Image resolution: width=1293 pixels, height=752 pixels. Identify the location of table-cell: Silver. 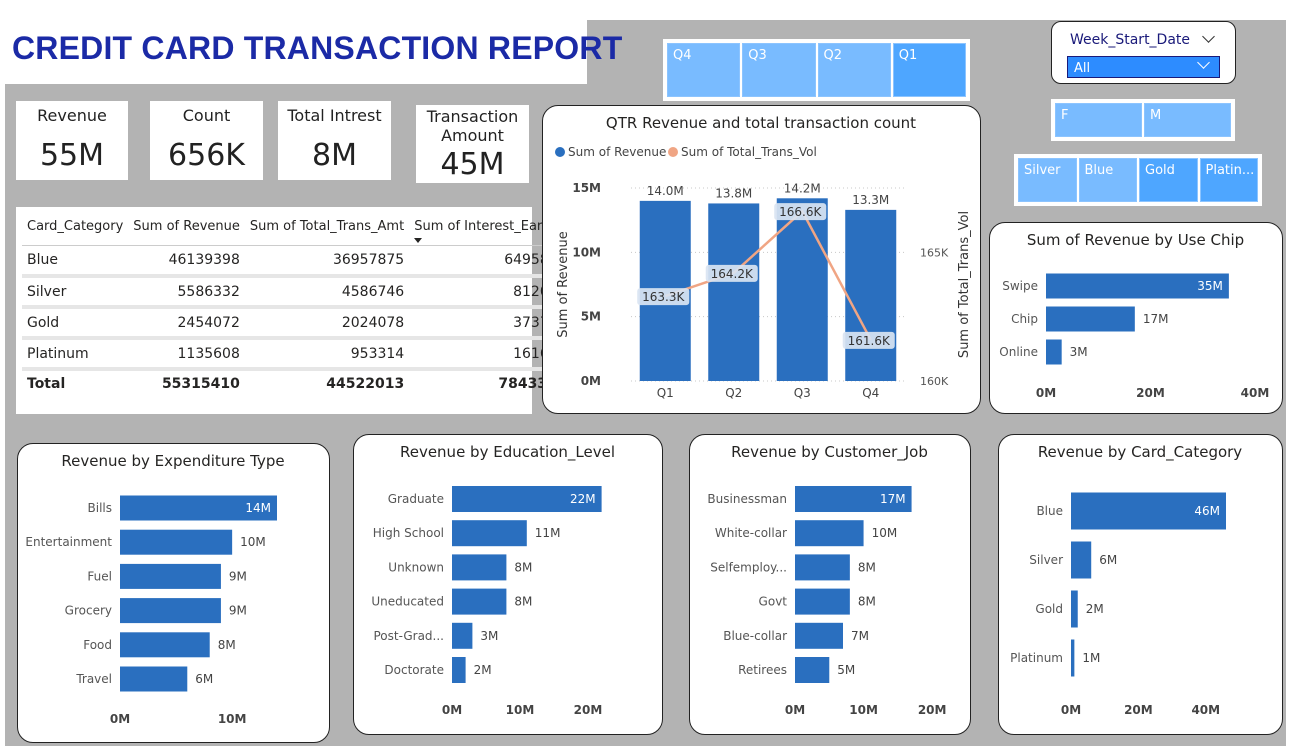
(75, 292).